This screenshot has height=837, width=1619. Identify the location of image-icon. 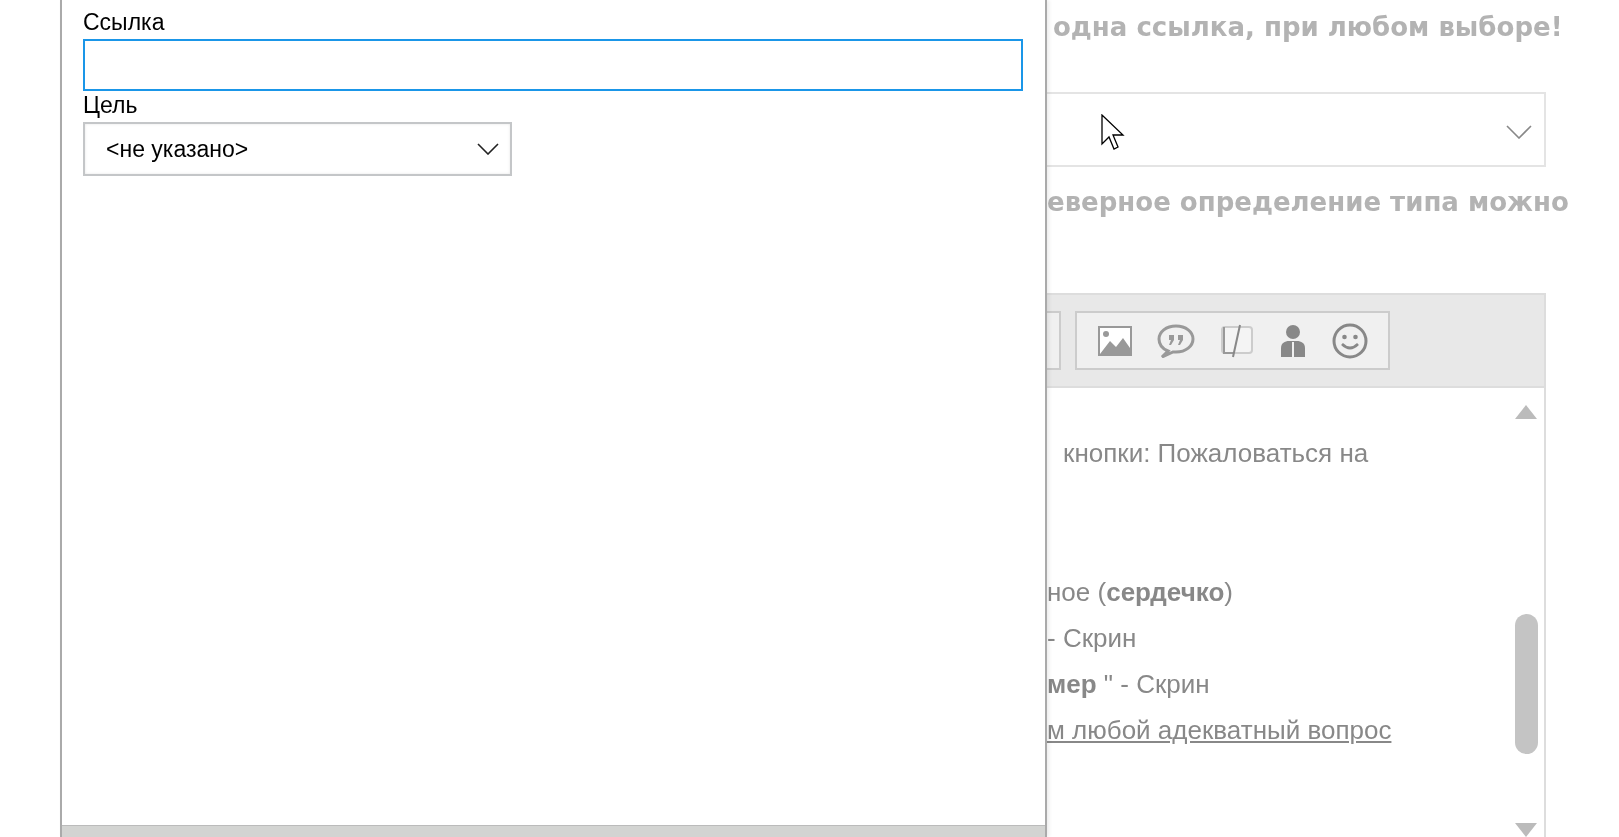
(1114, 340).